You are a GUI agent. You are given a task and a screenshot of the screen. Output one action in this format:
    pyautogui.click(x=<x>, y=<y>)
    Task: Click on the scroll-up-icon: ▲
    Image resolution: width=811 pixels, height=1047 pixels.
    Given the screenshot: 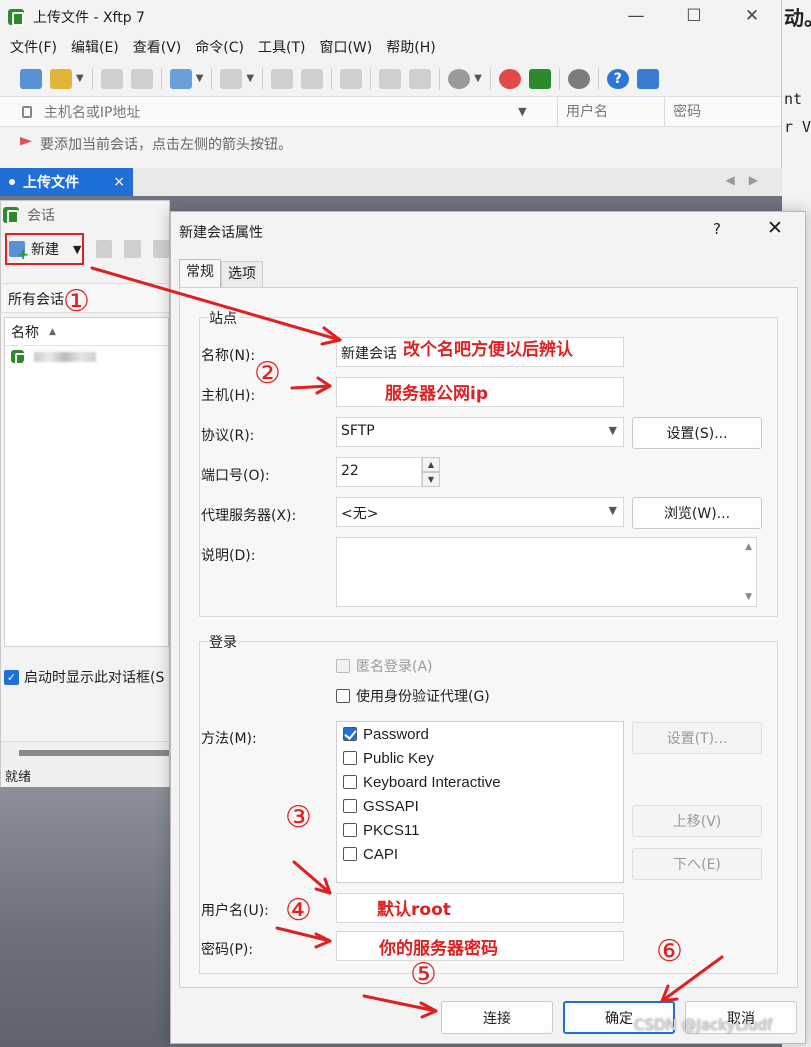 What is the action you would take?
    pyautogui.click(x=748, y=547)
    